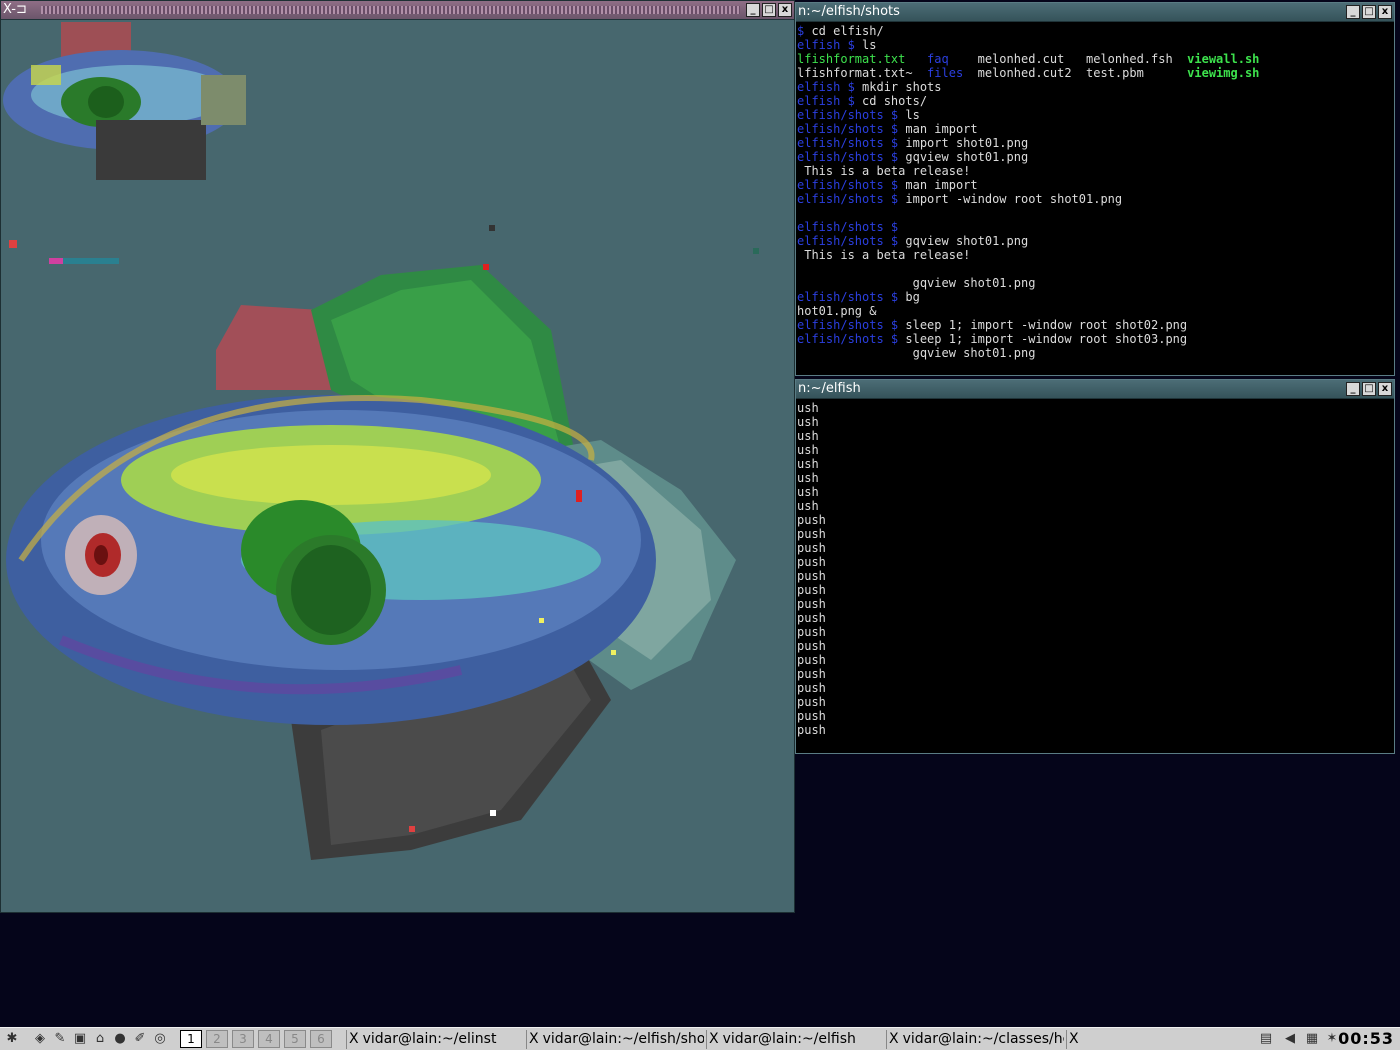 The width and height of the screenshot is (1400, 1050). Describe the element at coordinates (1312, 1039) in the screenshot. I see `monitor-icon: ▦` at that location.